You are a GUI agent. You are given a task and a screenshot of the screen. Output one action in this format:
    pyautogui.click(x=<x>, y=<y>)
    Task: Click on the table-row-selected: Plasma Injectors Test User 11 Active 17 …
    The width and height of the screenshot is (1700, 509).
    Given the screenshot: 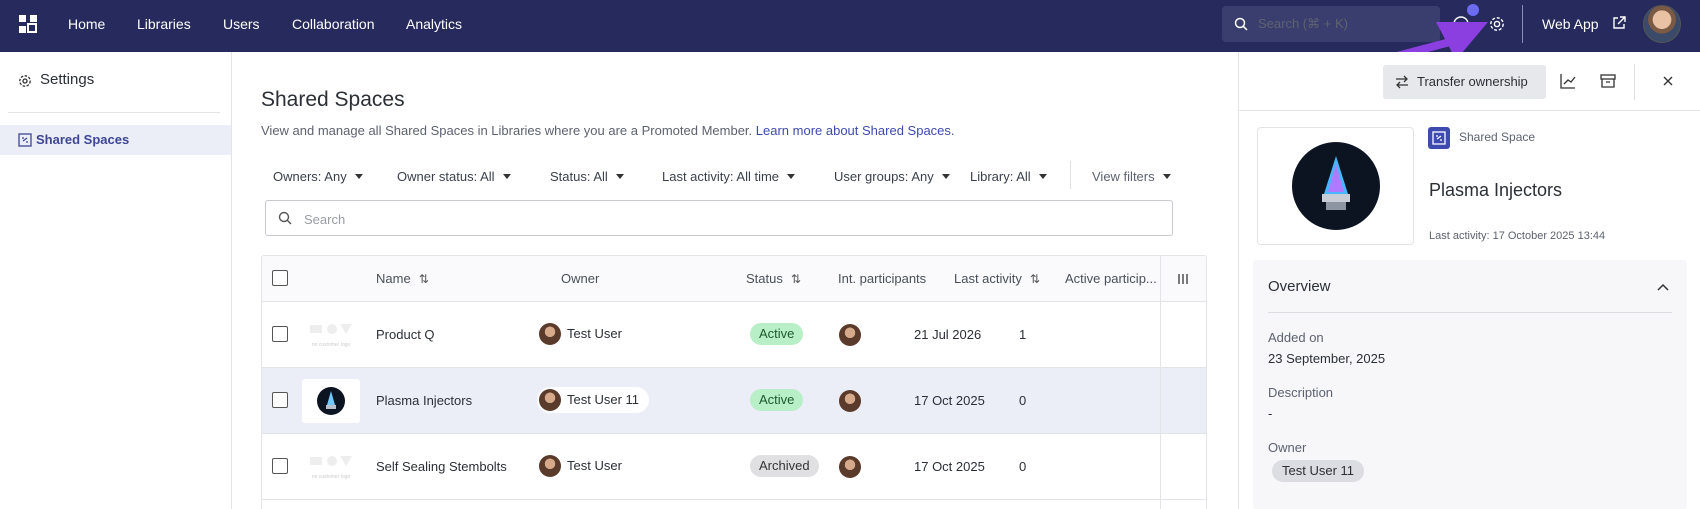 What is the action you would take?
    pyautogui.click(x=734, y=401)
    